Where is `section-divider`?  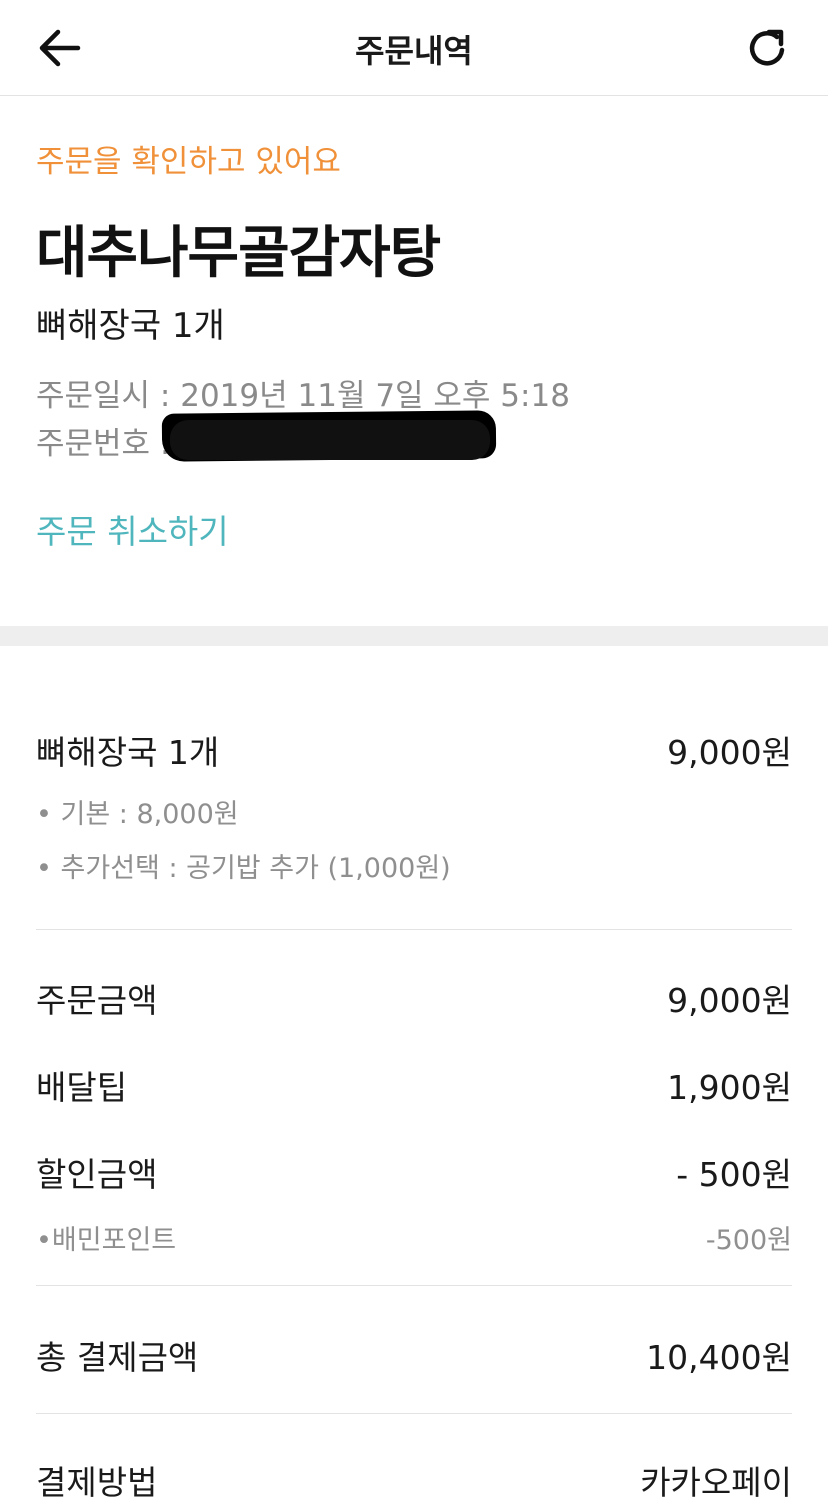 section-divider is located at coordinates (414, 636).